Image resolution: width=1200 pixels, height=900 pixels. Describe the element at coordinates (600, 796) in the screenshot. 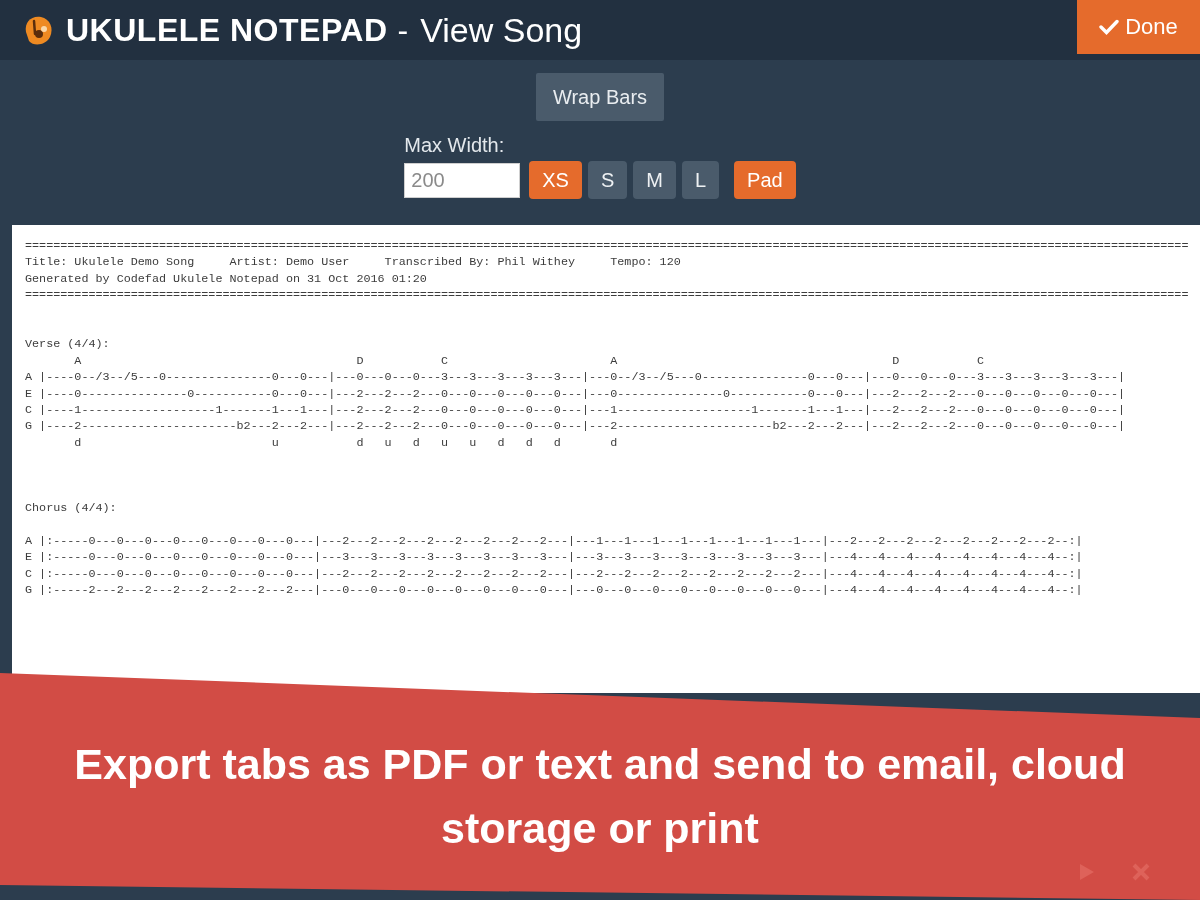

I see `banner-caption: Export tabs as PDF or text and send to email, cloud storage or print` at that location.